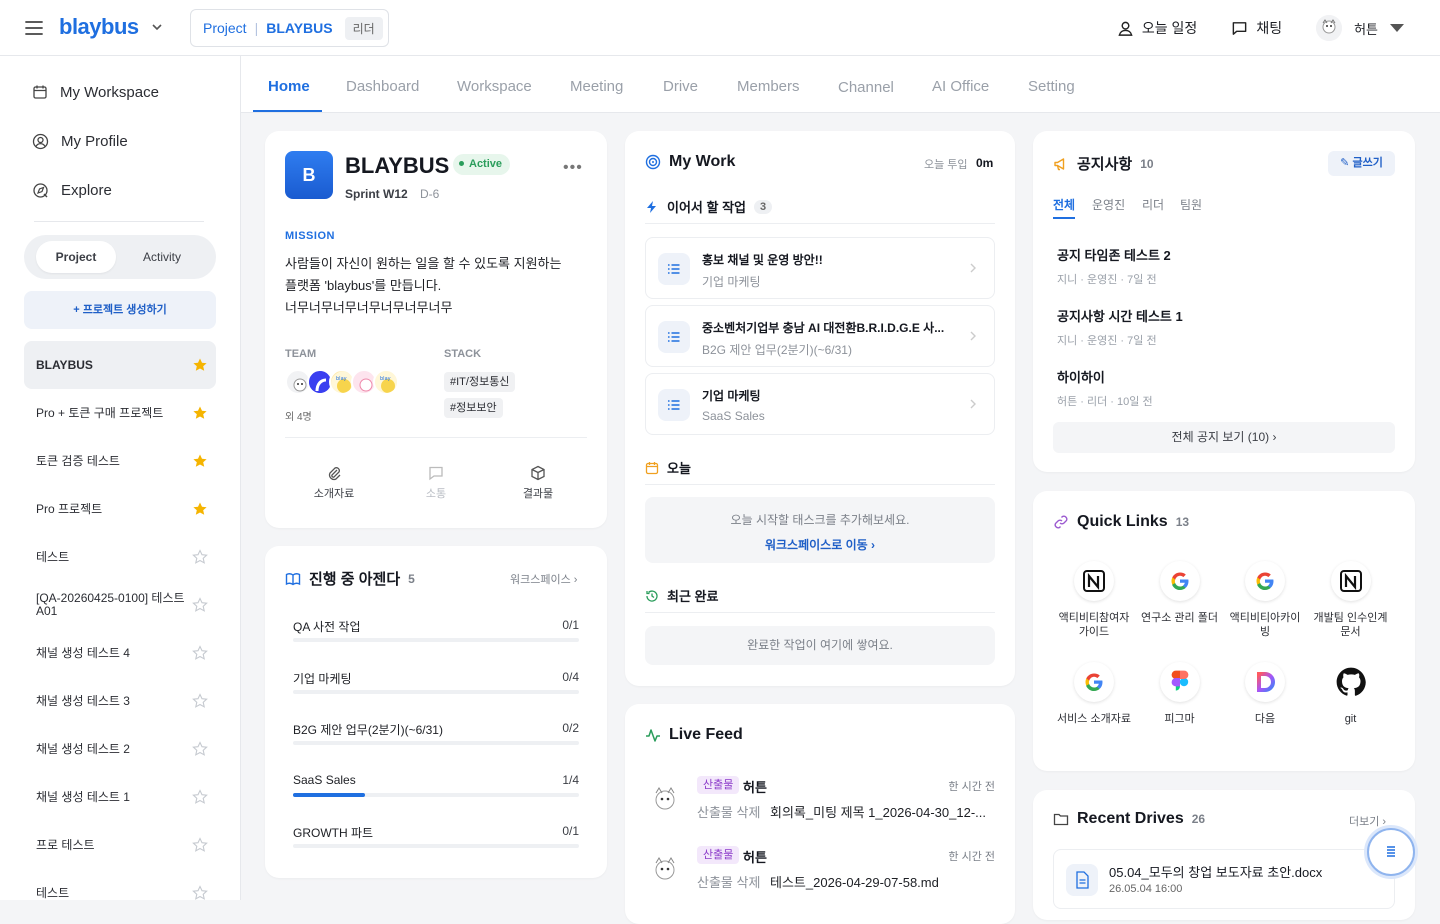 The image size is (1440, 924). I want to click on drives-more-link: 더보기 ›, so click(1367, 821).